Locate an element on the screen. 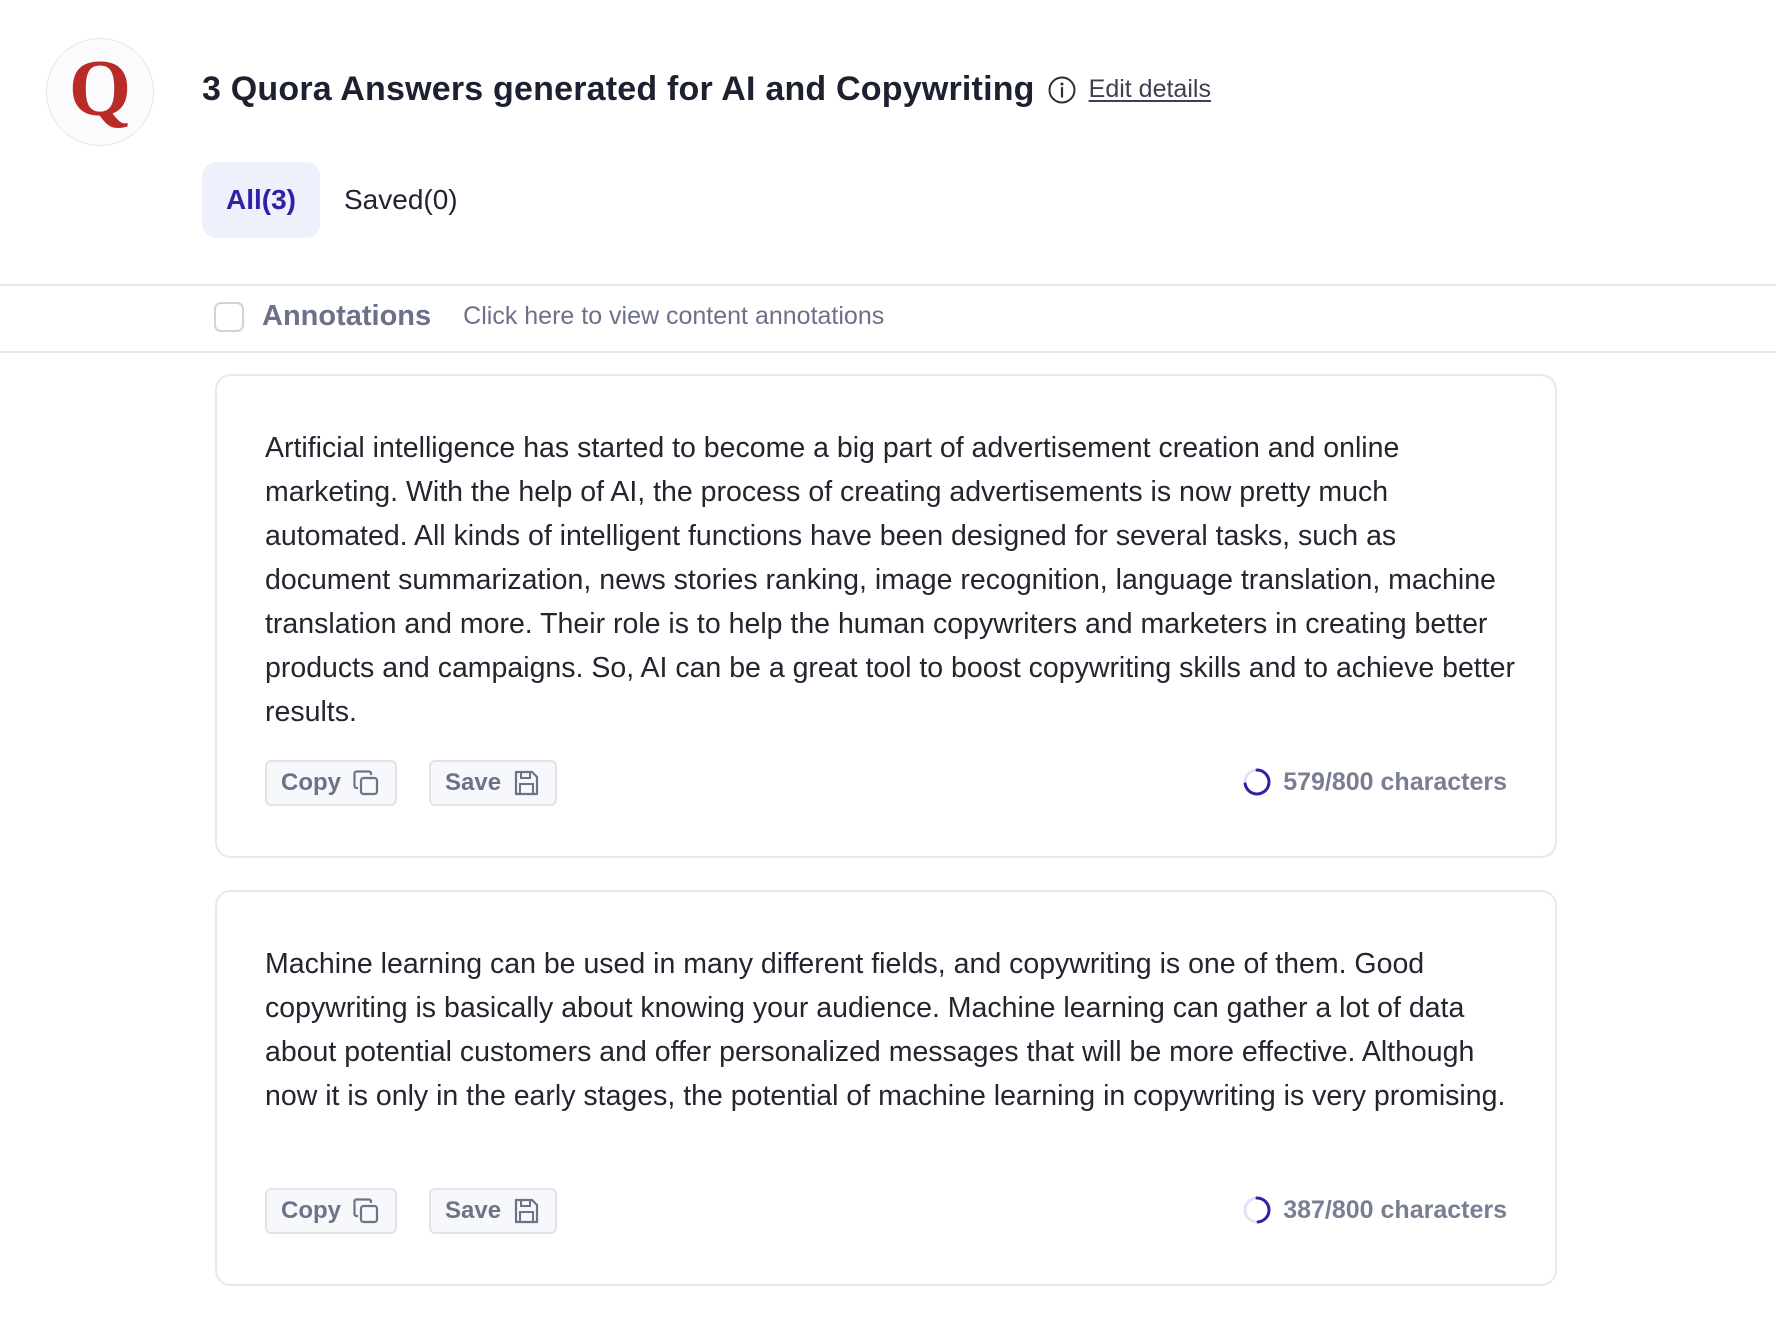  tab-saved: Saved(0) is located at coordinates (401, 200).